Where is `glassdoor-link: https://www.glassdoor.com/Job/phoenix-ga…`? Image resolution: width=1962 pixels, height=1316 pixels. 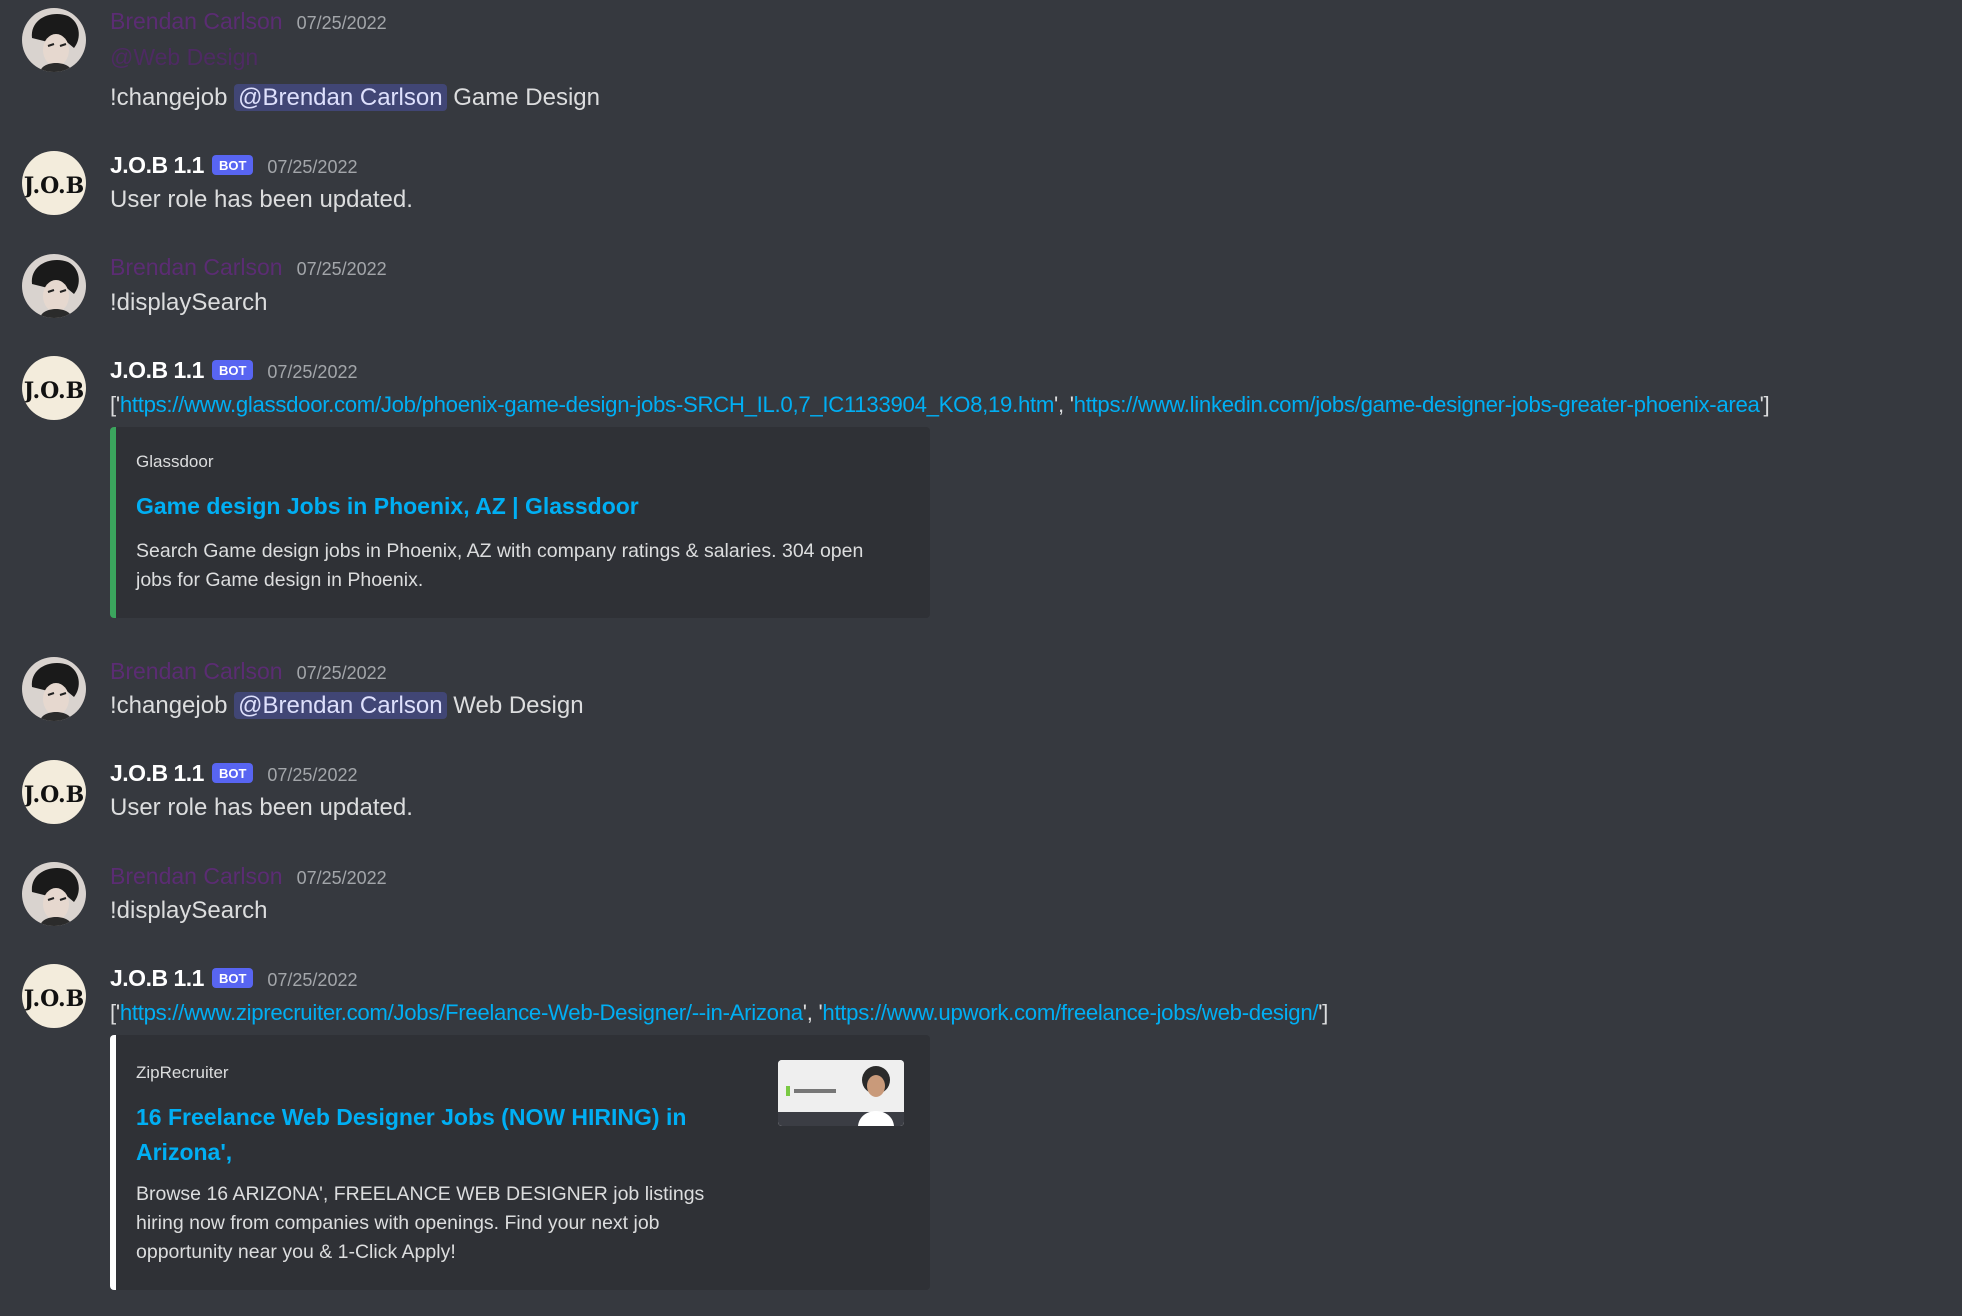
glassdoor-link: https://www.glassdoor.com/Job/phoenix-ga… is located at coordinates (587, 404).